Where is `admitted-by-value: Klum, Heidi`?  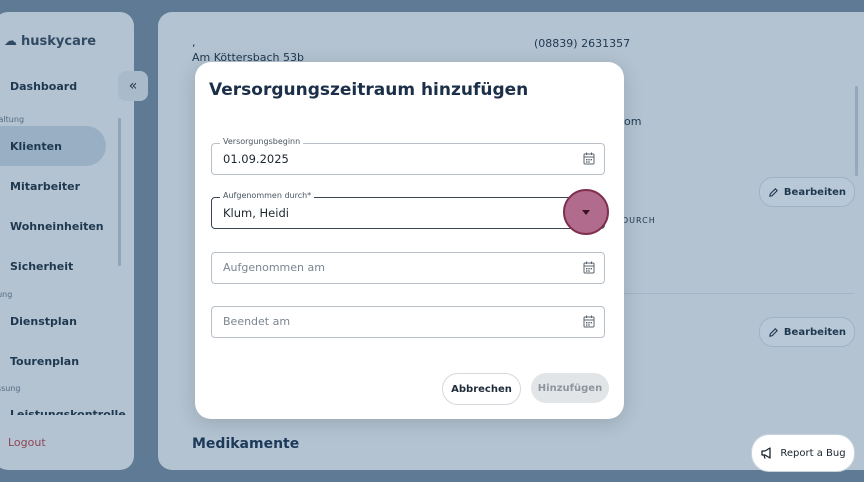 admitted-by-value: Klum, Heidi is located at coordinates (256, 213).